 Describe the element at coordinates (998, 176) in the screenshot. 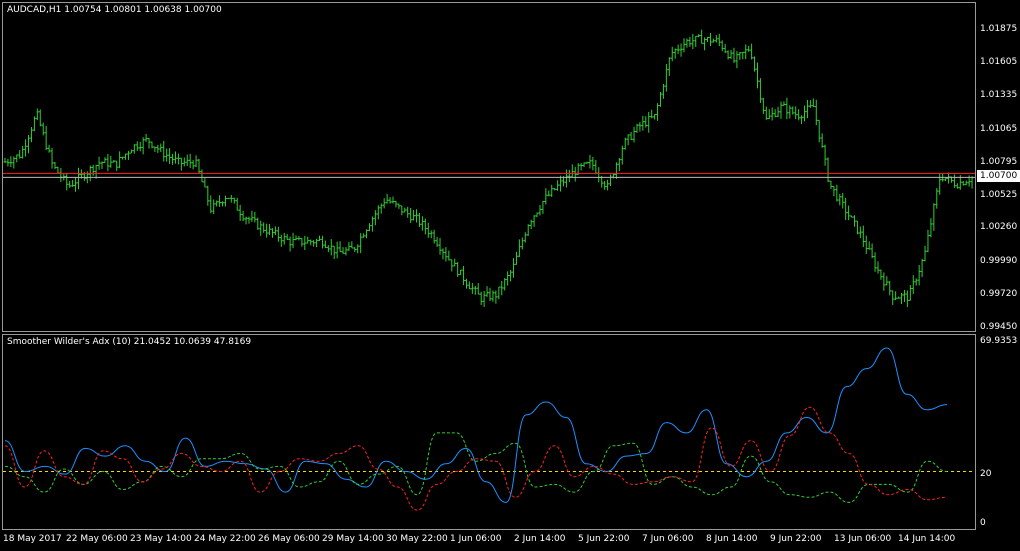

I see `current-price-tag: 1.00700` at that location.